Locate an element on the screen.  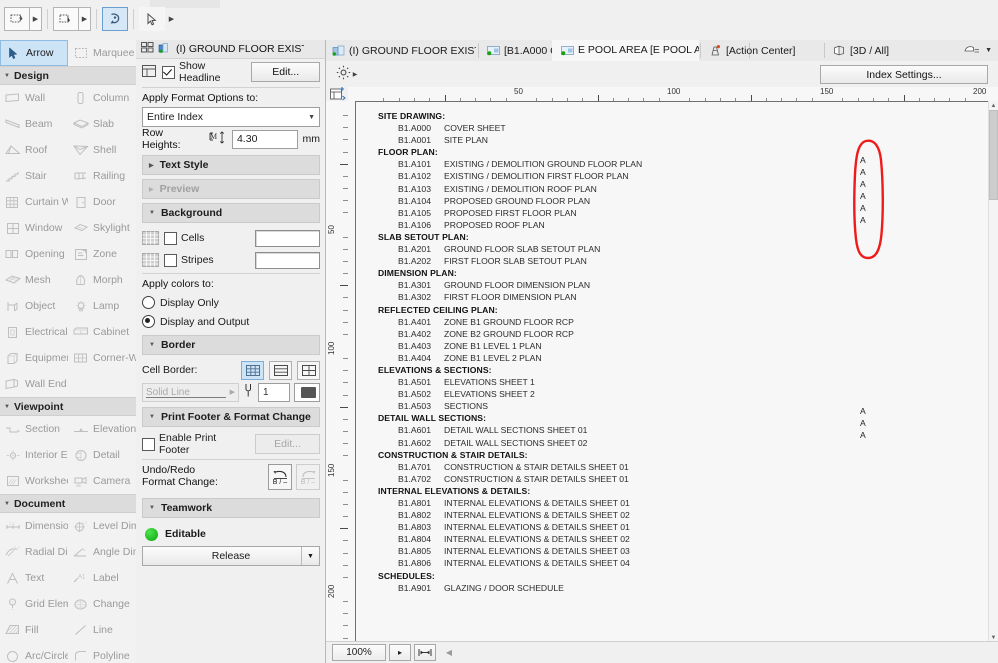
show-headline-checkbox: Show Headline is located at coordinates (203, 72).